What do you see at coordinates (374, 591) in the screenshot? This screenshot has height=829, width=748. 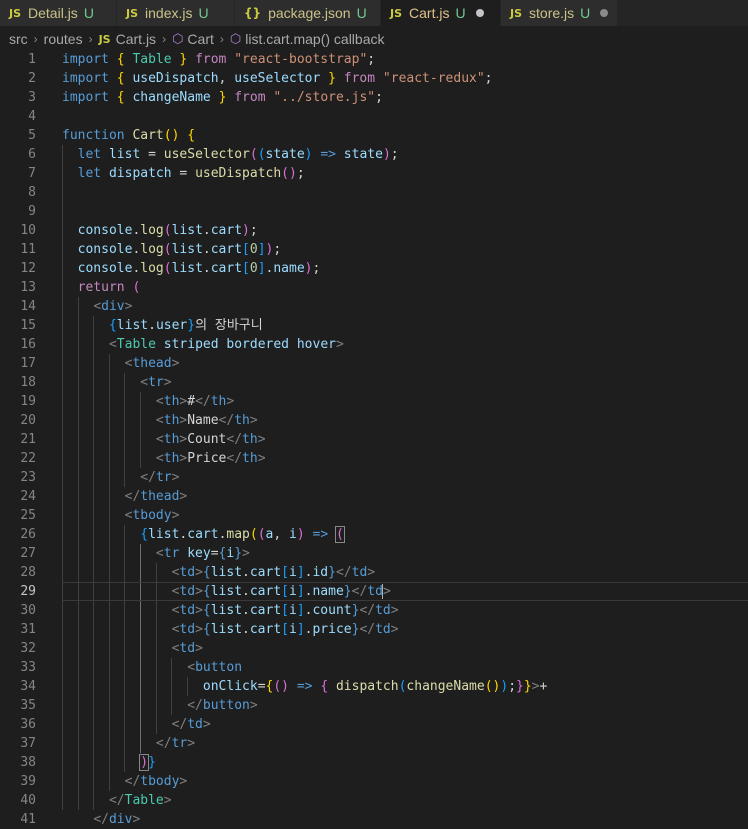 I see `code-line: 29 <td>{list.cart[i].name}</td>` at bounding box center [374, 591].